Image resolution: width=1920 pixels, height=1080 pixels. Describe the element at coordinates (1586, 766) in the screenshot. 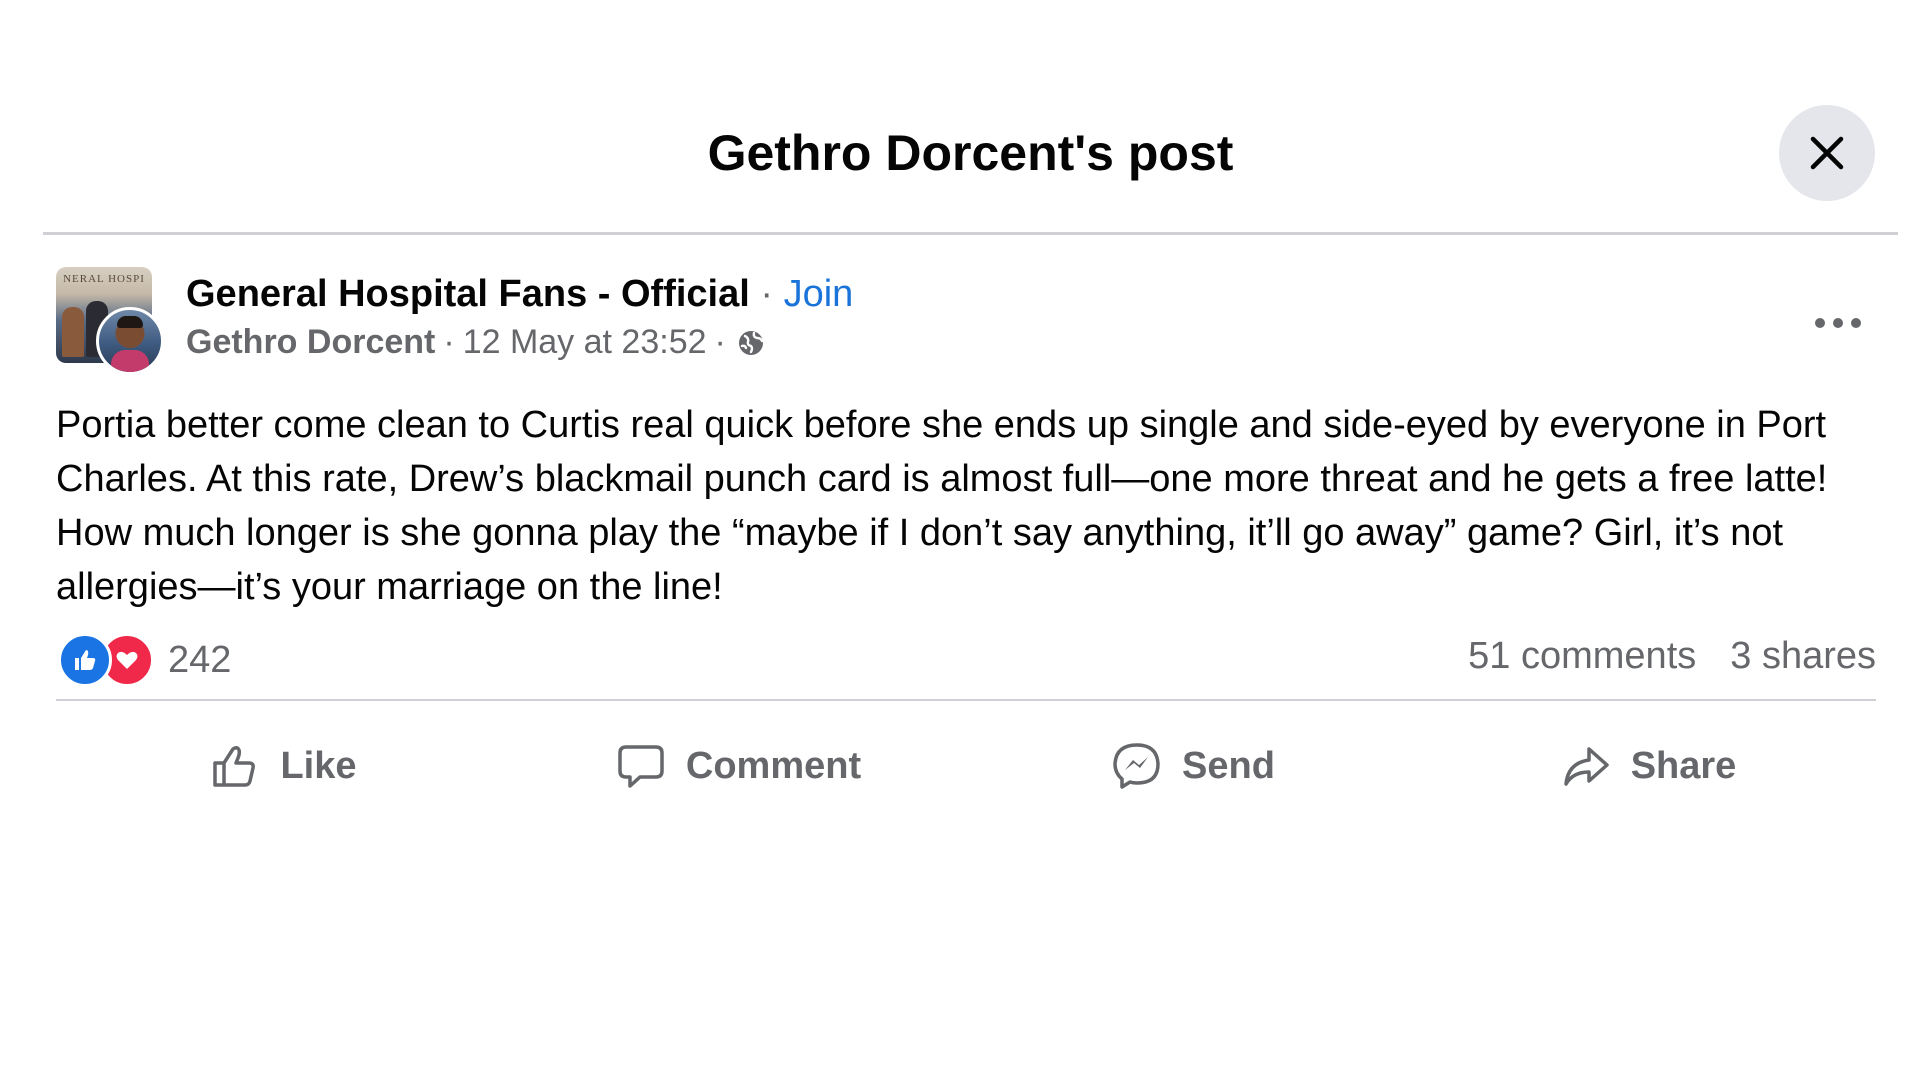

I see `share-icon` at that location.